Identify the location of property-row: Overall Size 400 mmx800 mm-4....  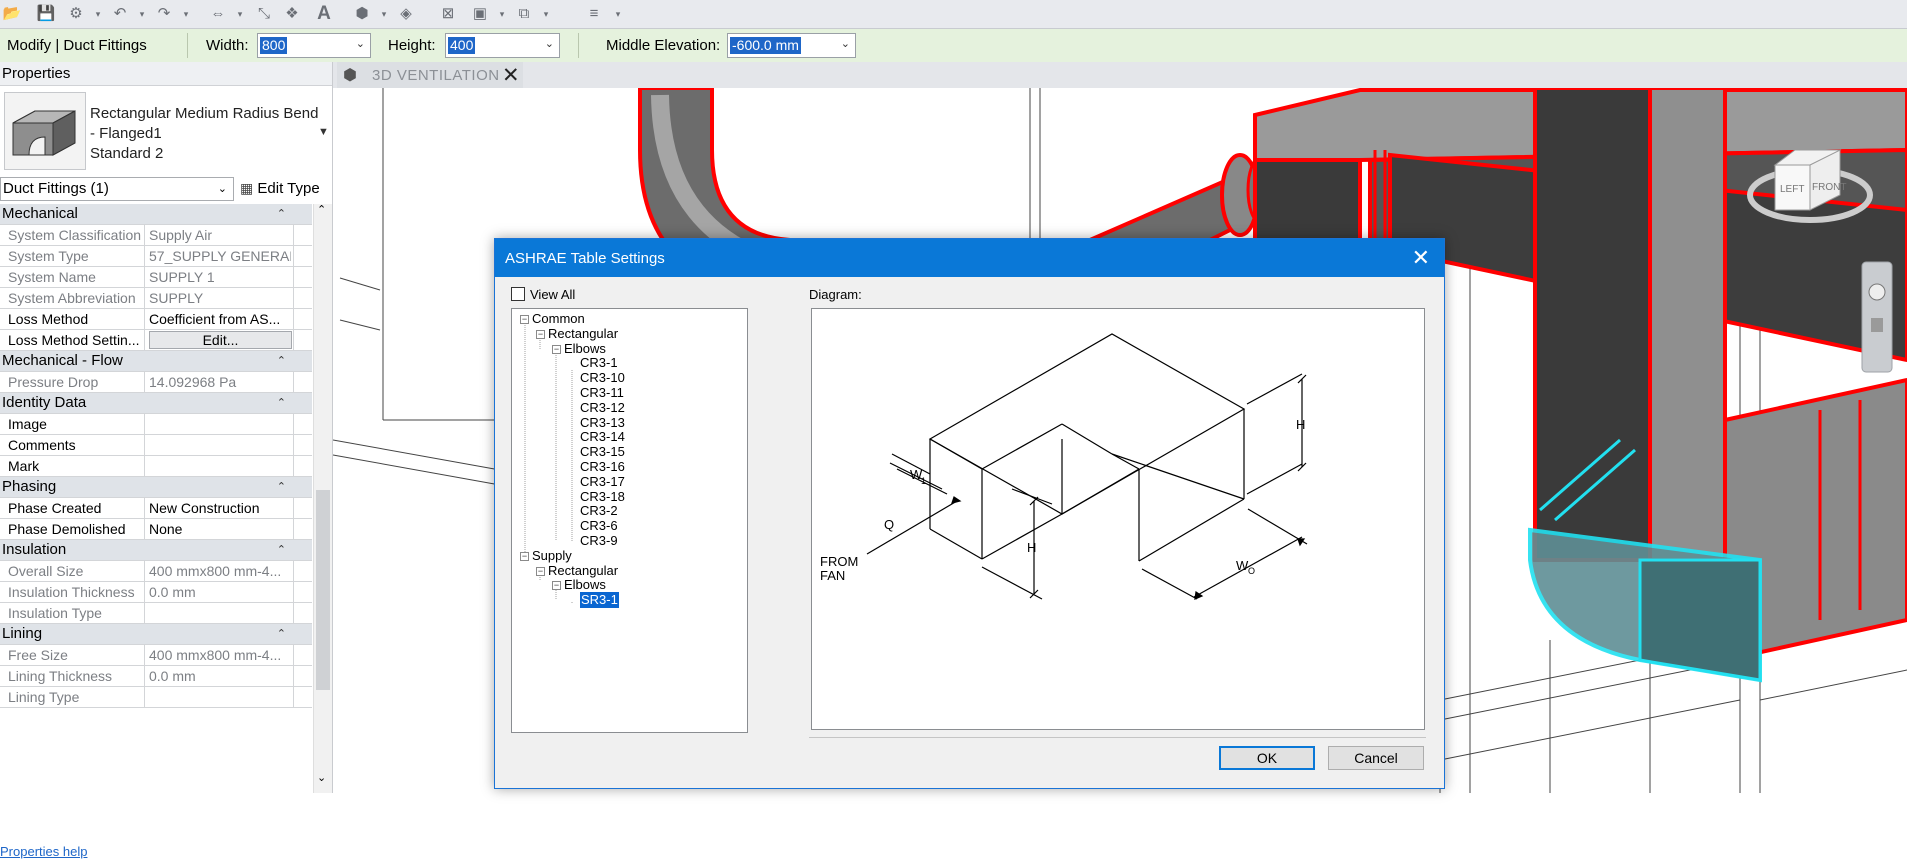
(156, 571).